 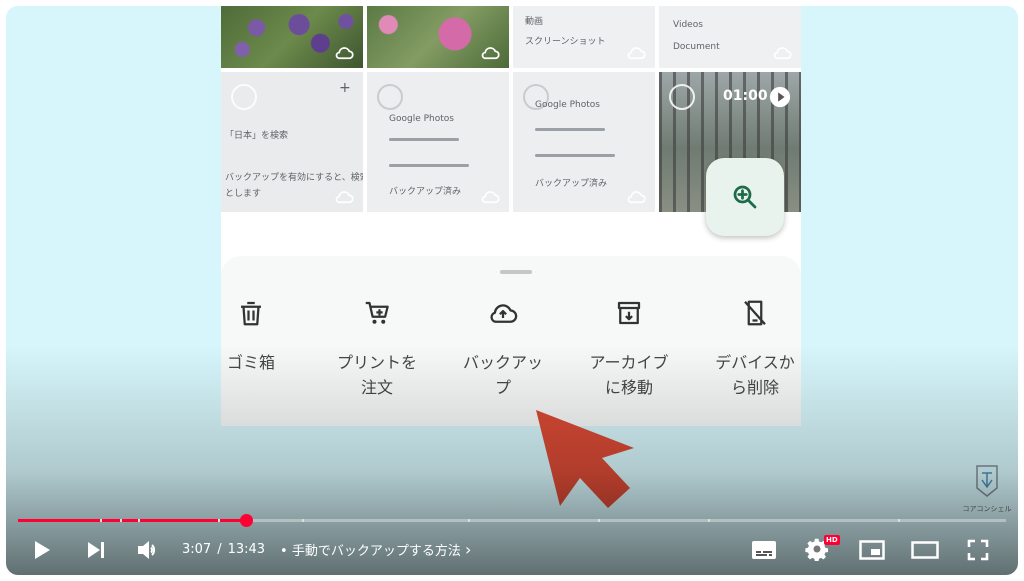 What do you see at coordinates (745, 96) in the screenshot?
I see `video-duration-label: 01:00` at bounding box center [745, 96].